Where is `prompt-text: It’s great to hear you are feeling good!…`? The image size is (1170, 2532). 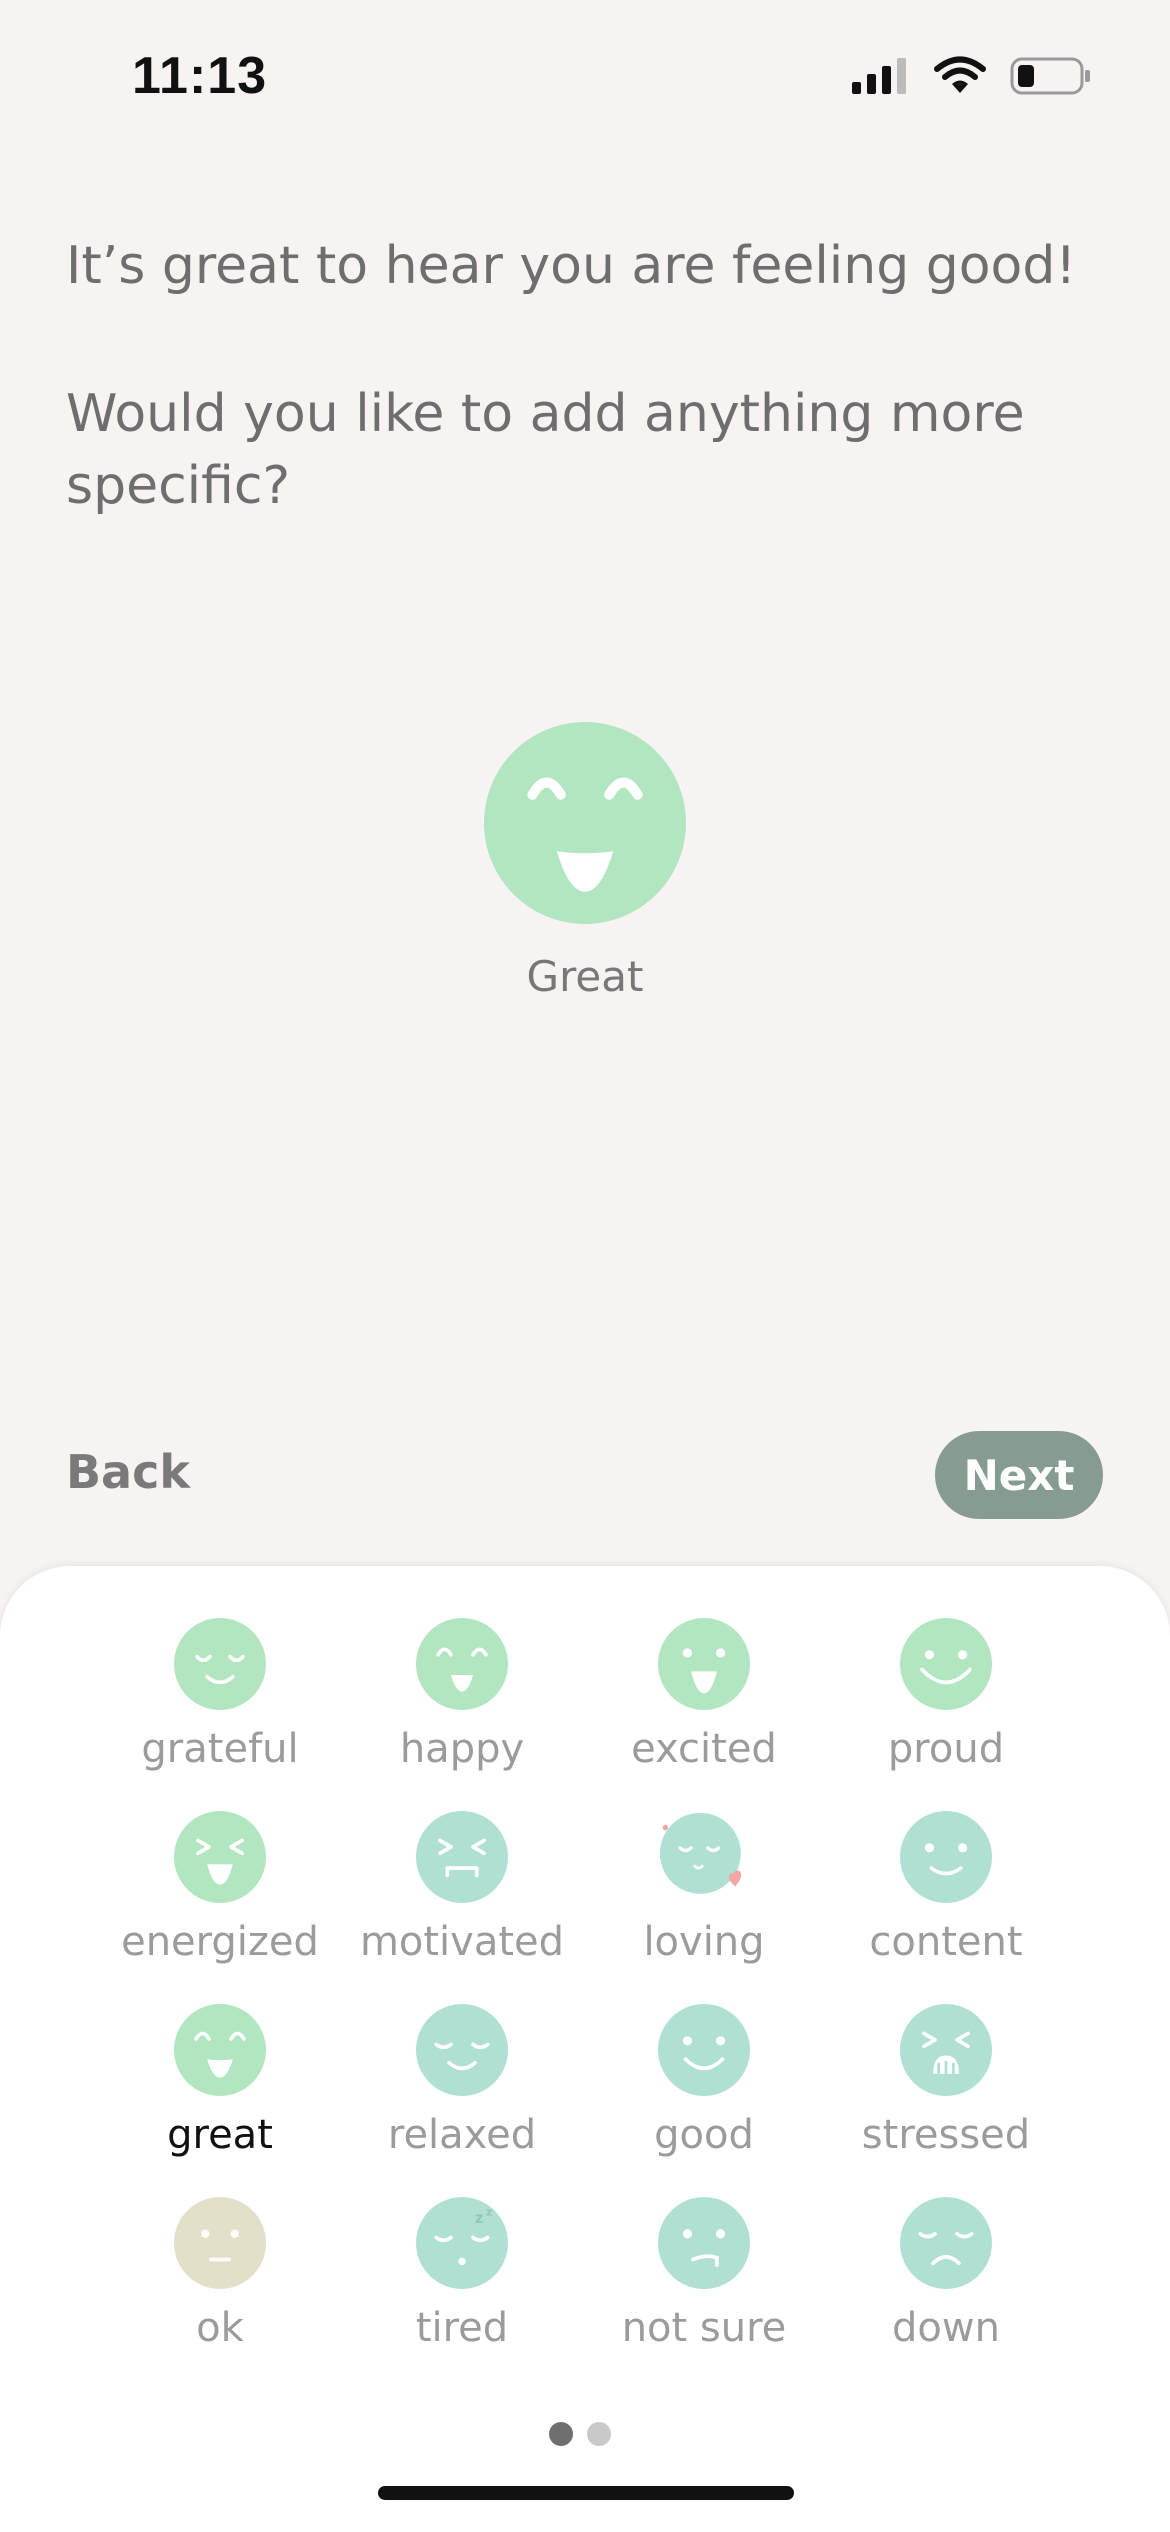
prompt-text: It’s great to hear you are feeling good!… is located at coordinates (586, 376).